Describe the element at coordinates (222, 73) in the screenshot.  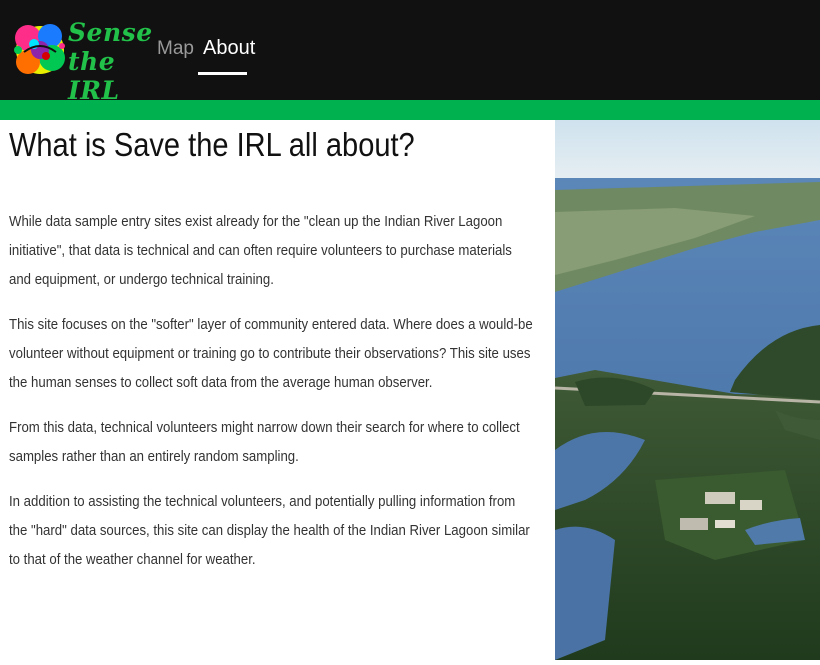
I see `active-nav-indicator` at that location.